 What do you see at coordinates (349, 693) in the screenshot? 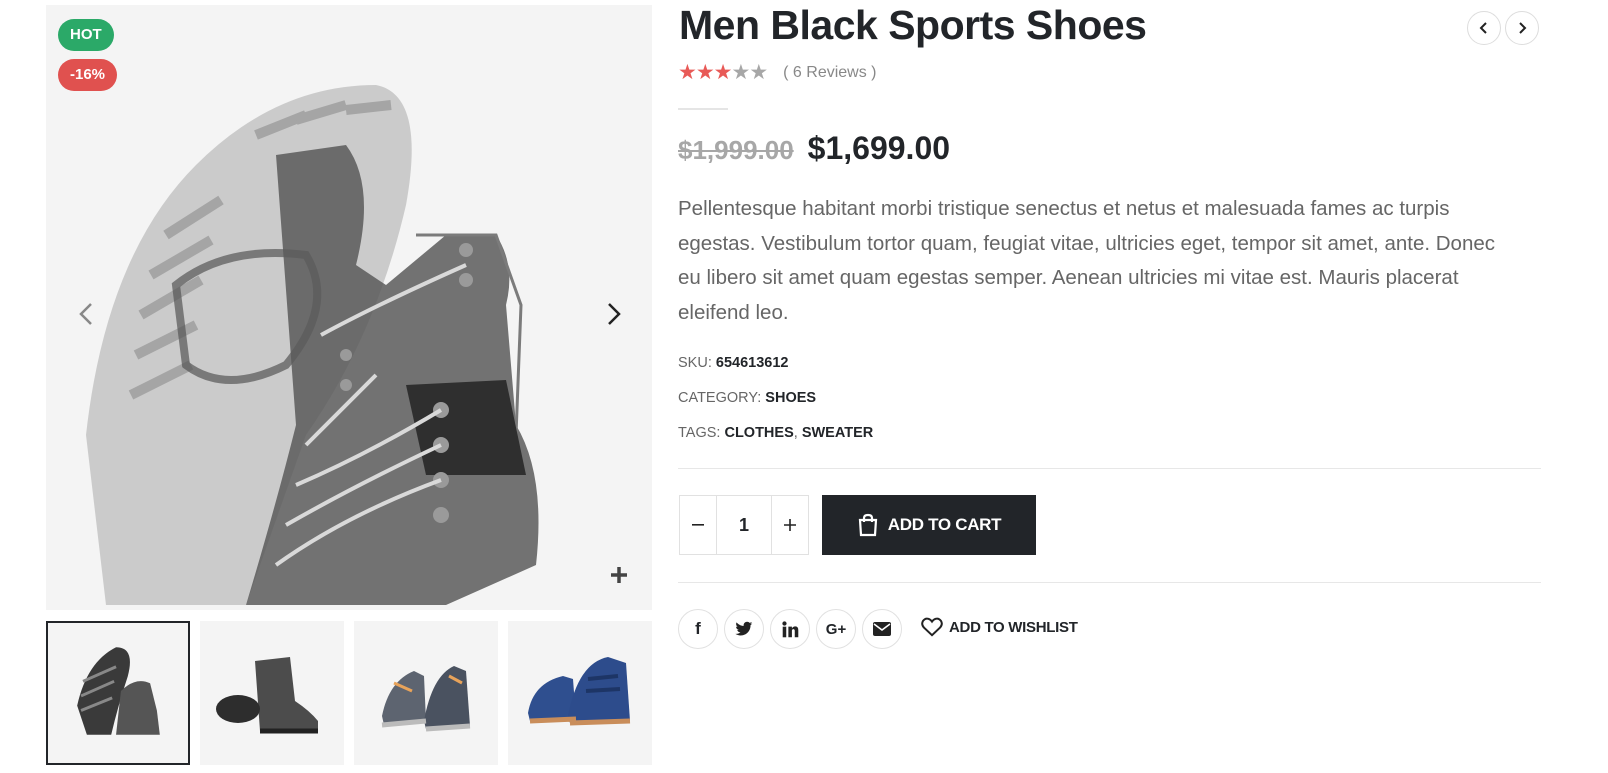
I see `thumbnail-strip` at bounding box center [349, 693].